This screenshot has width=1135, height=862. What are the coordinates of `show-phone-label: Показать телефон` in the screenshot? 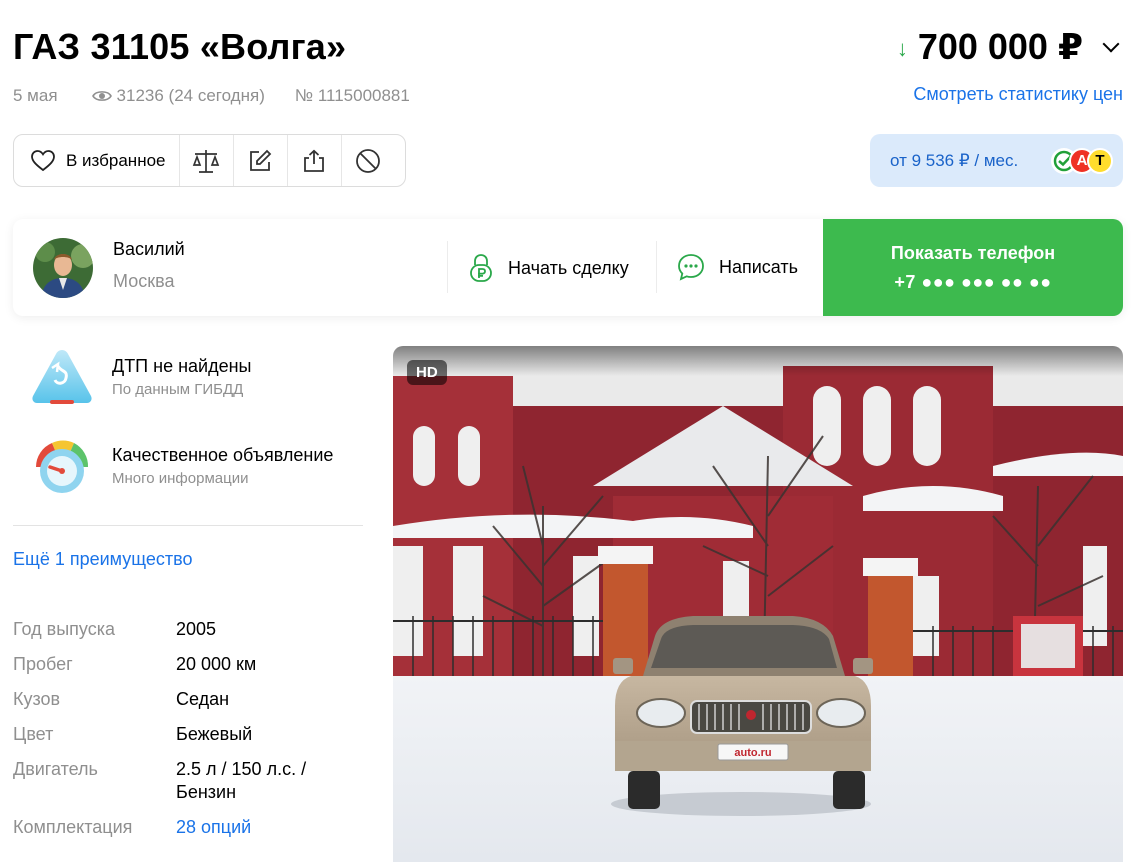 It's located at (973, 252).